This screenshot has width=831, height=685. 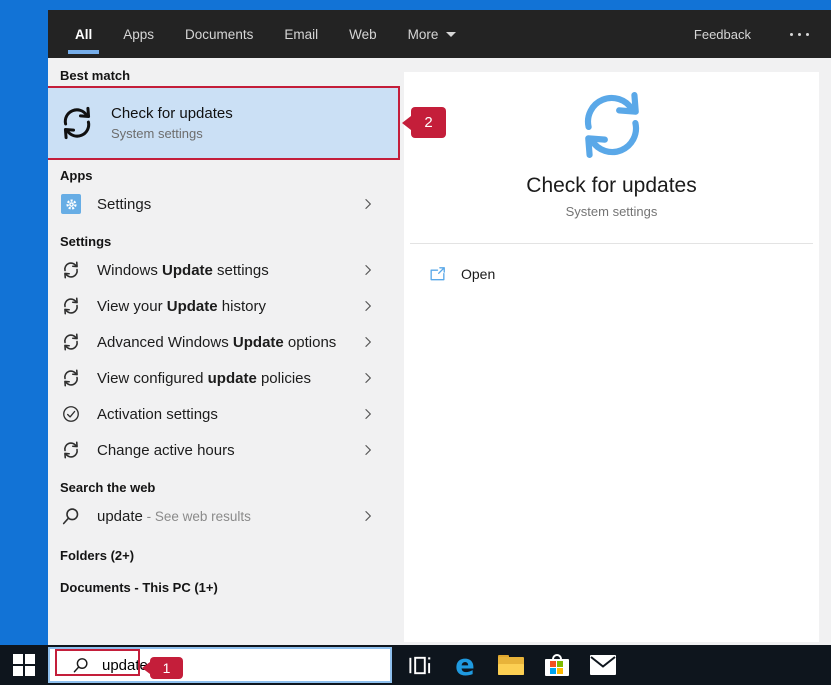 What do you see at coordinates (76, 175) in the screenshot?
I see `section-header: Apps` at bounding box center [76, 175].